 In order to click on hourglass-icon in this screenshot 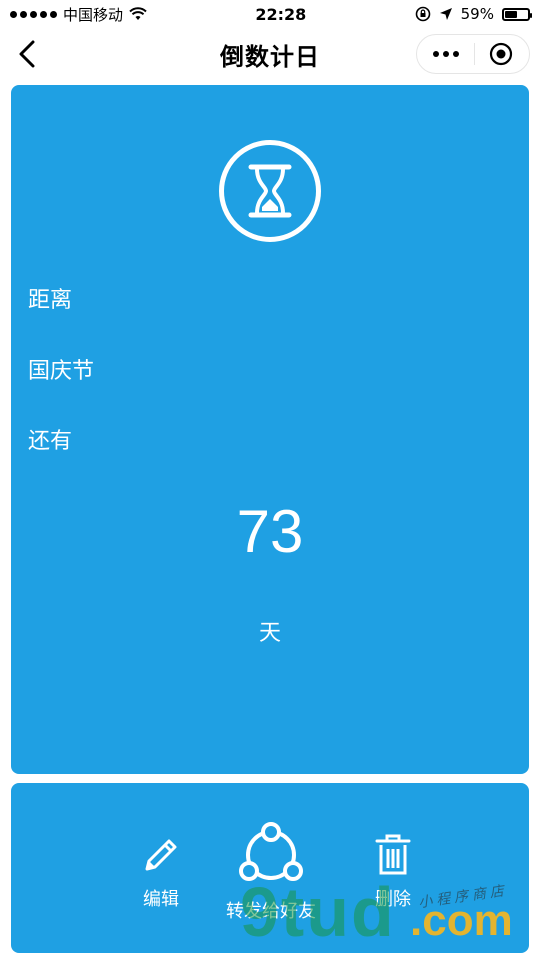, I will do `click(270, 191)`.